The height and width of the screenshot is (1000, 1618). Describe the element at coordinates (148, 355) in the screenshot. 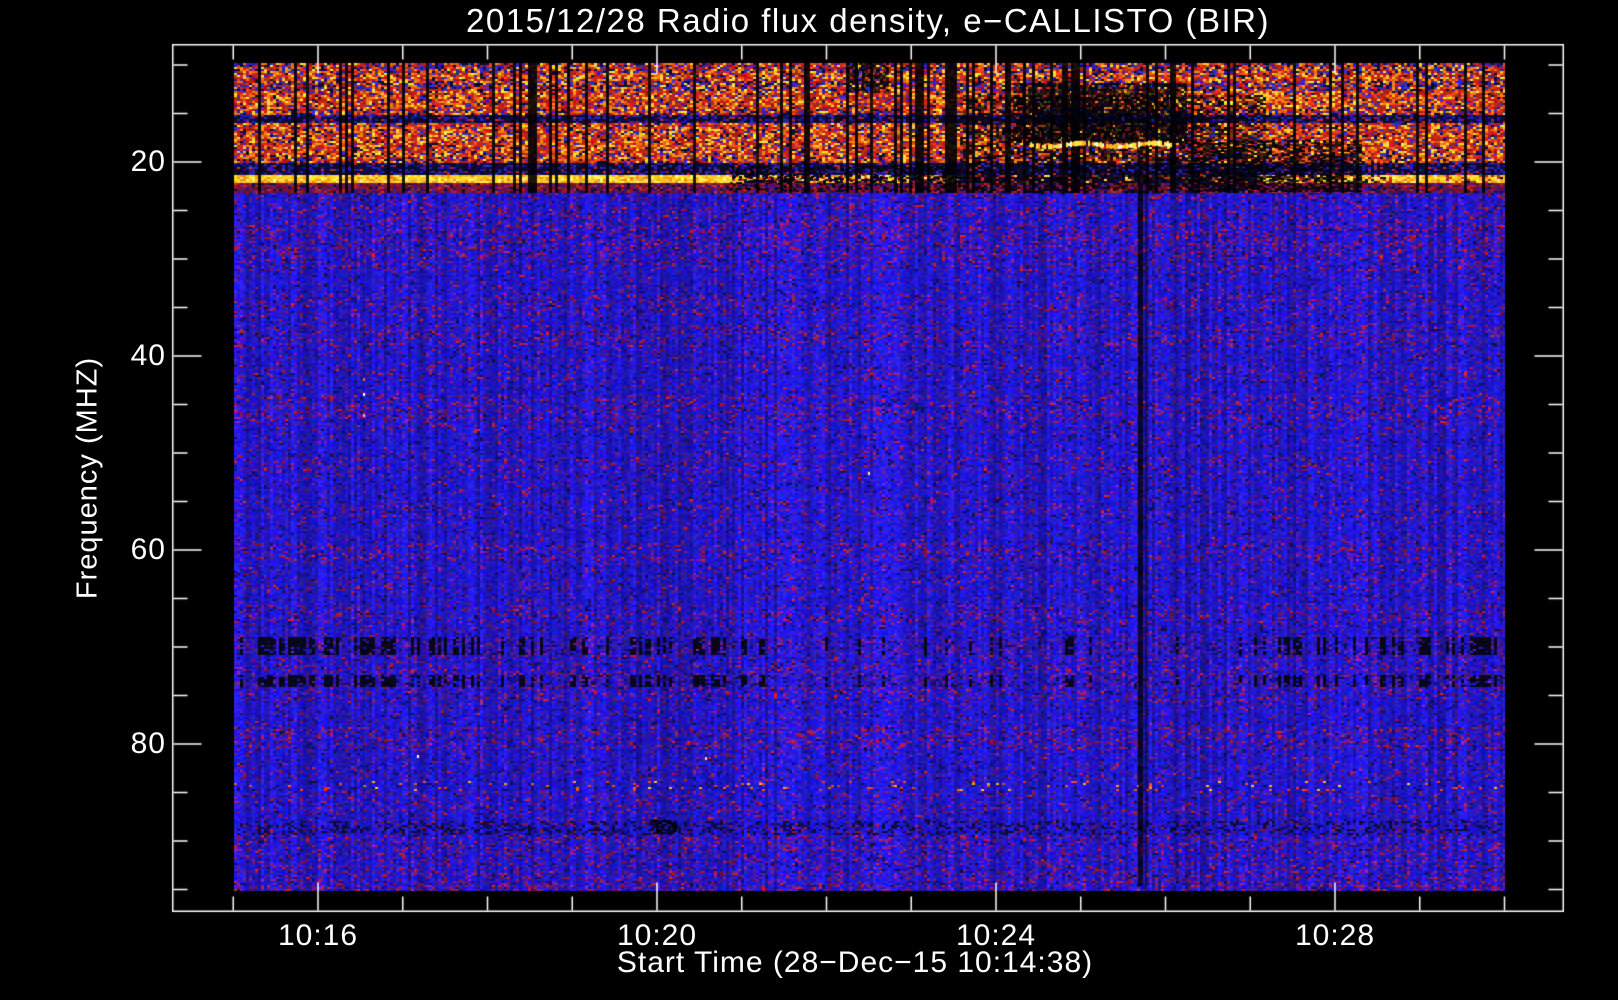

I see `y-tick-label: 40` at that location.